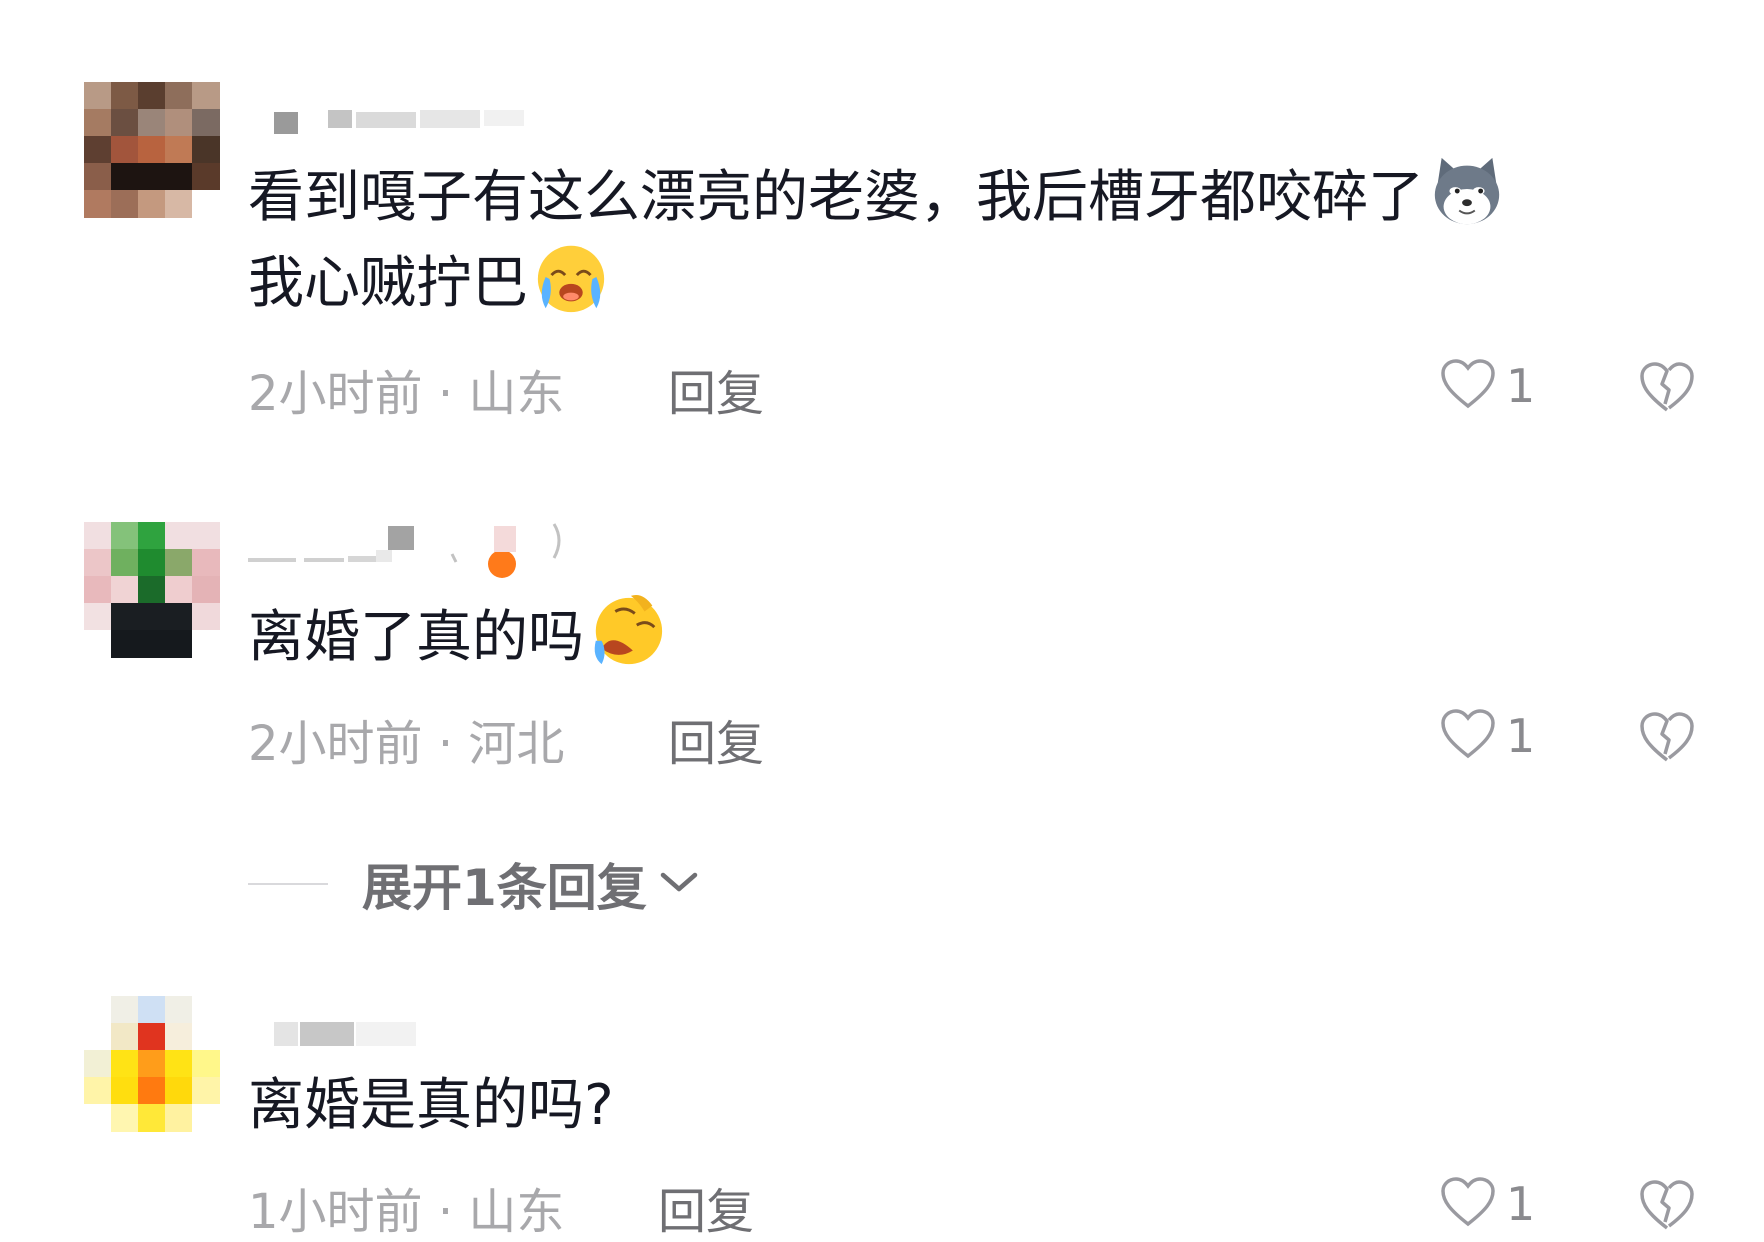 This screenshot has height=1242, width=1764. What do you see at coordinates (836, 197) in the screenshot?
I see `comment-text-line-1: 看到嘎子有这么漂亮的老婆，我后槽牙都咬碎了` at bounding box center [836, 197].